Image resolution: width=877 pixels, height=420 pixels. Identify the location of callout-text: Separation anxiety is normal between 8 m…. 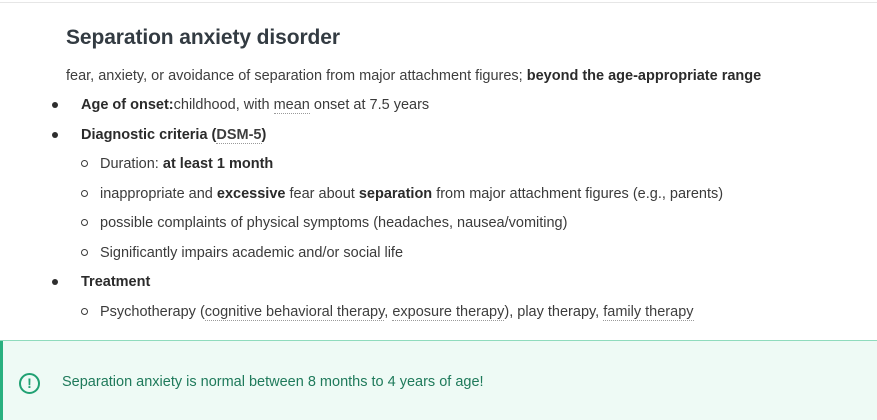
(273, 382).